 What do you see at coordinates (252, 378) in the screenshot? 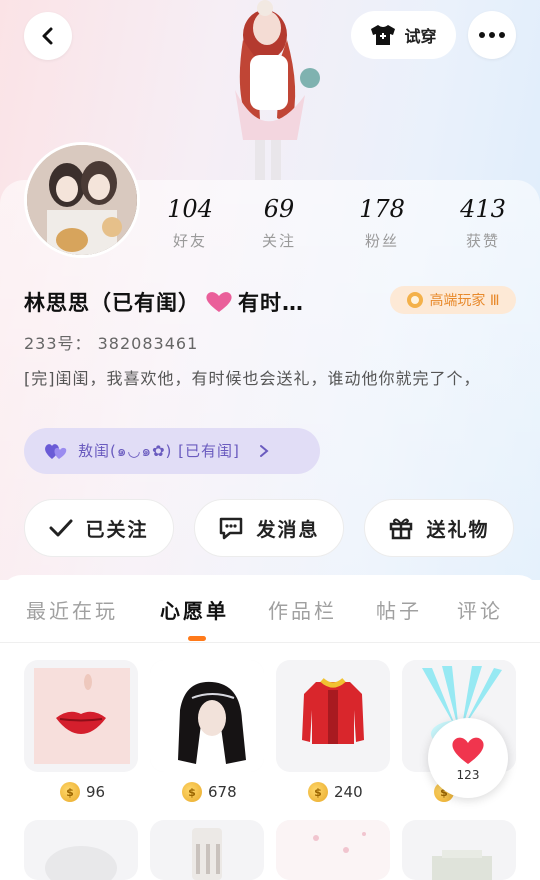
I see `profile-bio: [完]闺闺，我喜欢他，有时候也会送礼，谁动他你就完了个，` at bounding box center [252, 378].